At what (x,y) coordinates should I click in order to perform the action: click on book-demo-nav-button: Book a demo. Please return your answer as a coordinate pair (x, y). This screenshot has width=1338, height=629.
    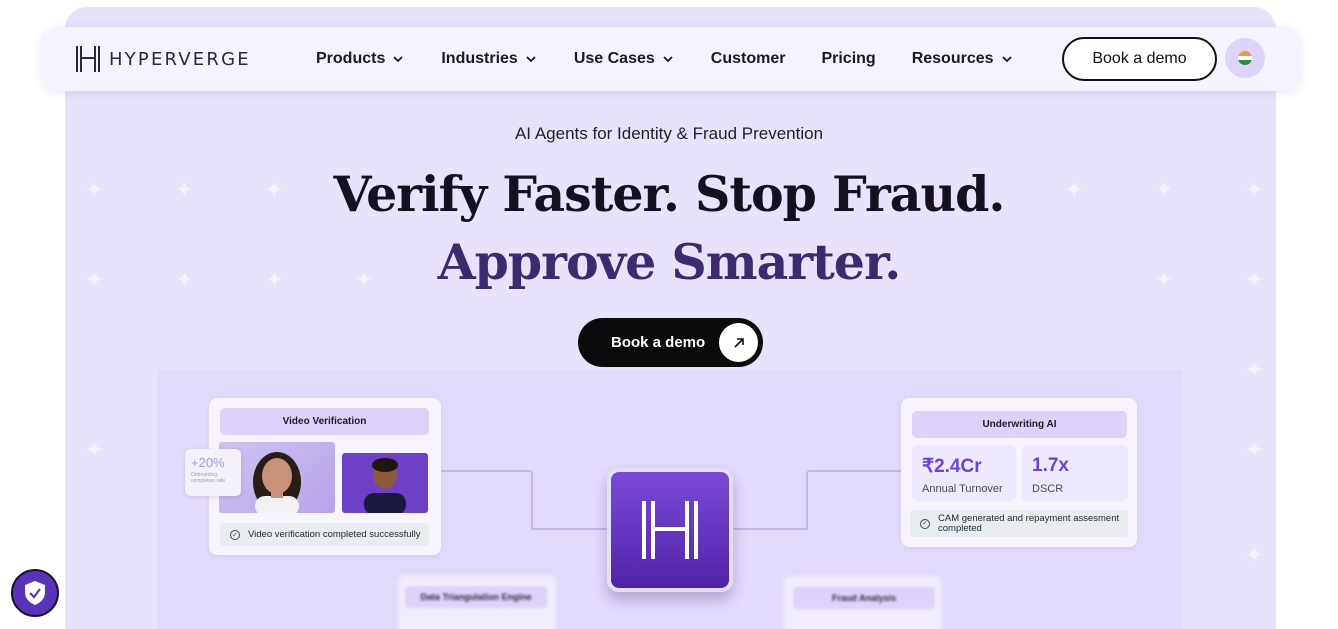
    Looking at the image, I should click on (1139, 59).